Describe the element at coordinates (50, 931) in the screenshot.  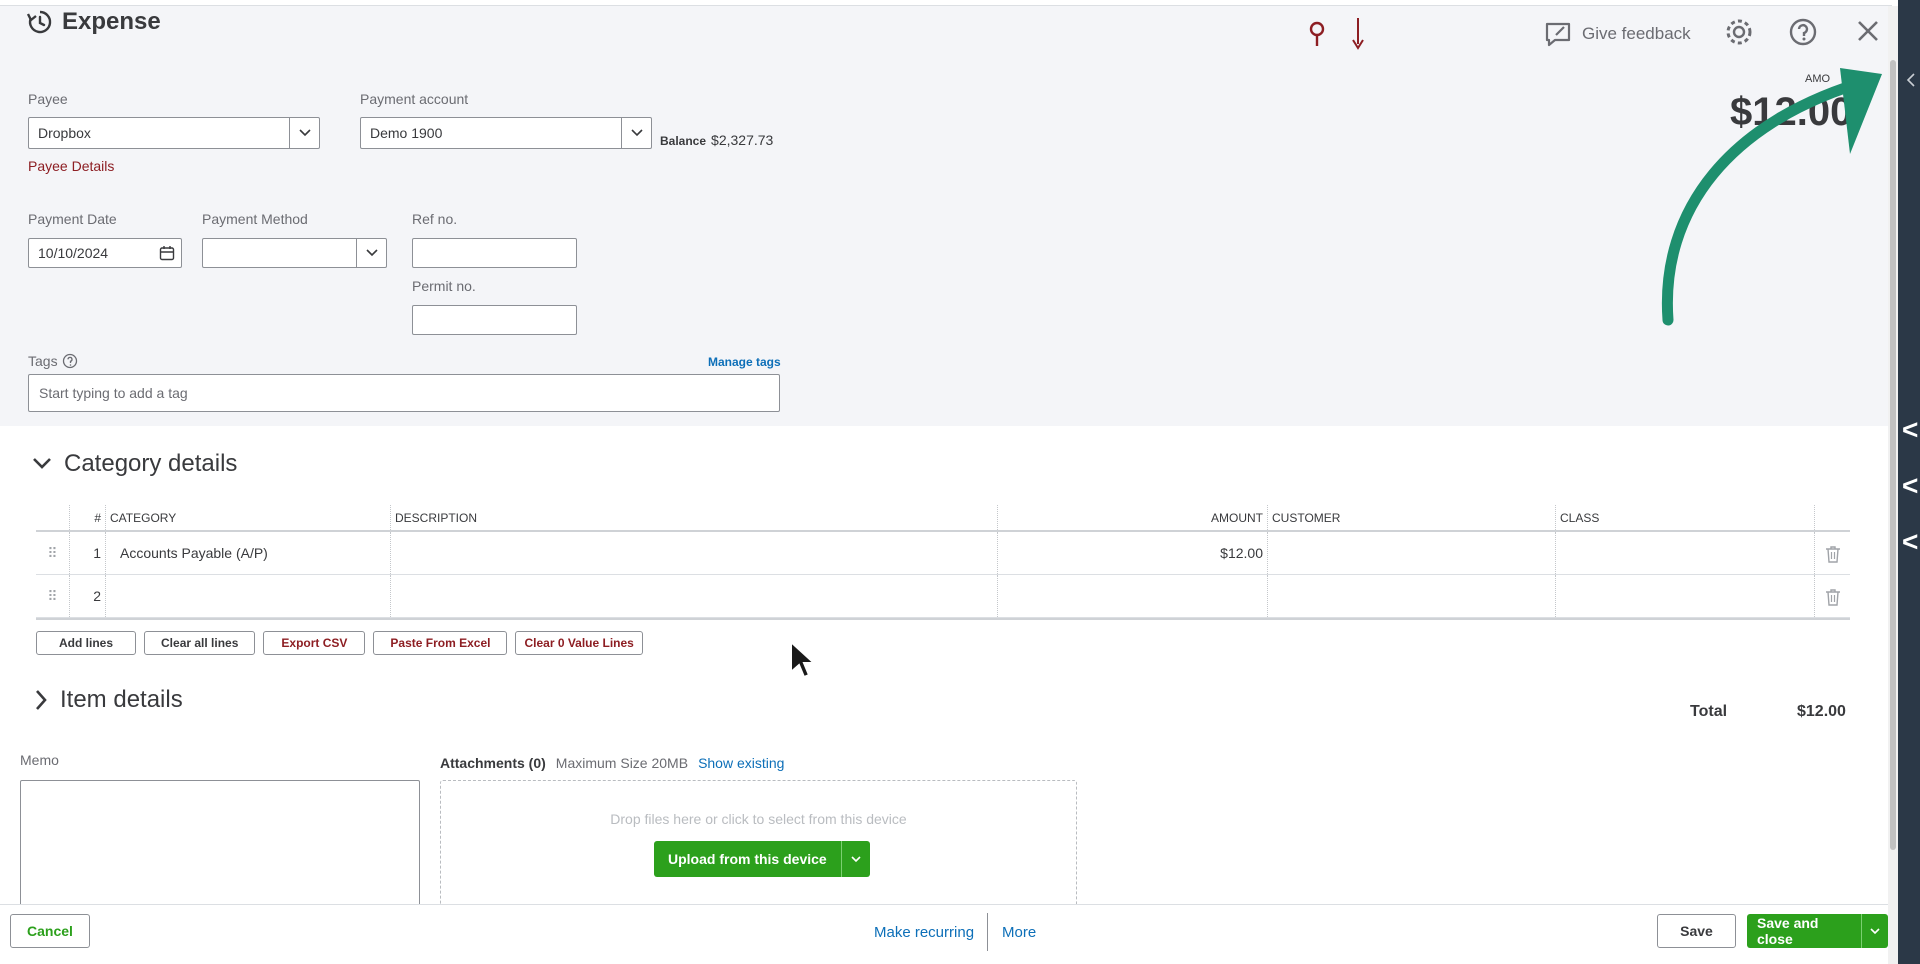
I see `cancel-button: Cancel` at that location.